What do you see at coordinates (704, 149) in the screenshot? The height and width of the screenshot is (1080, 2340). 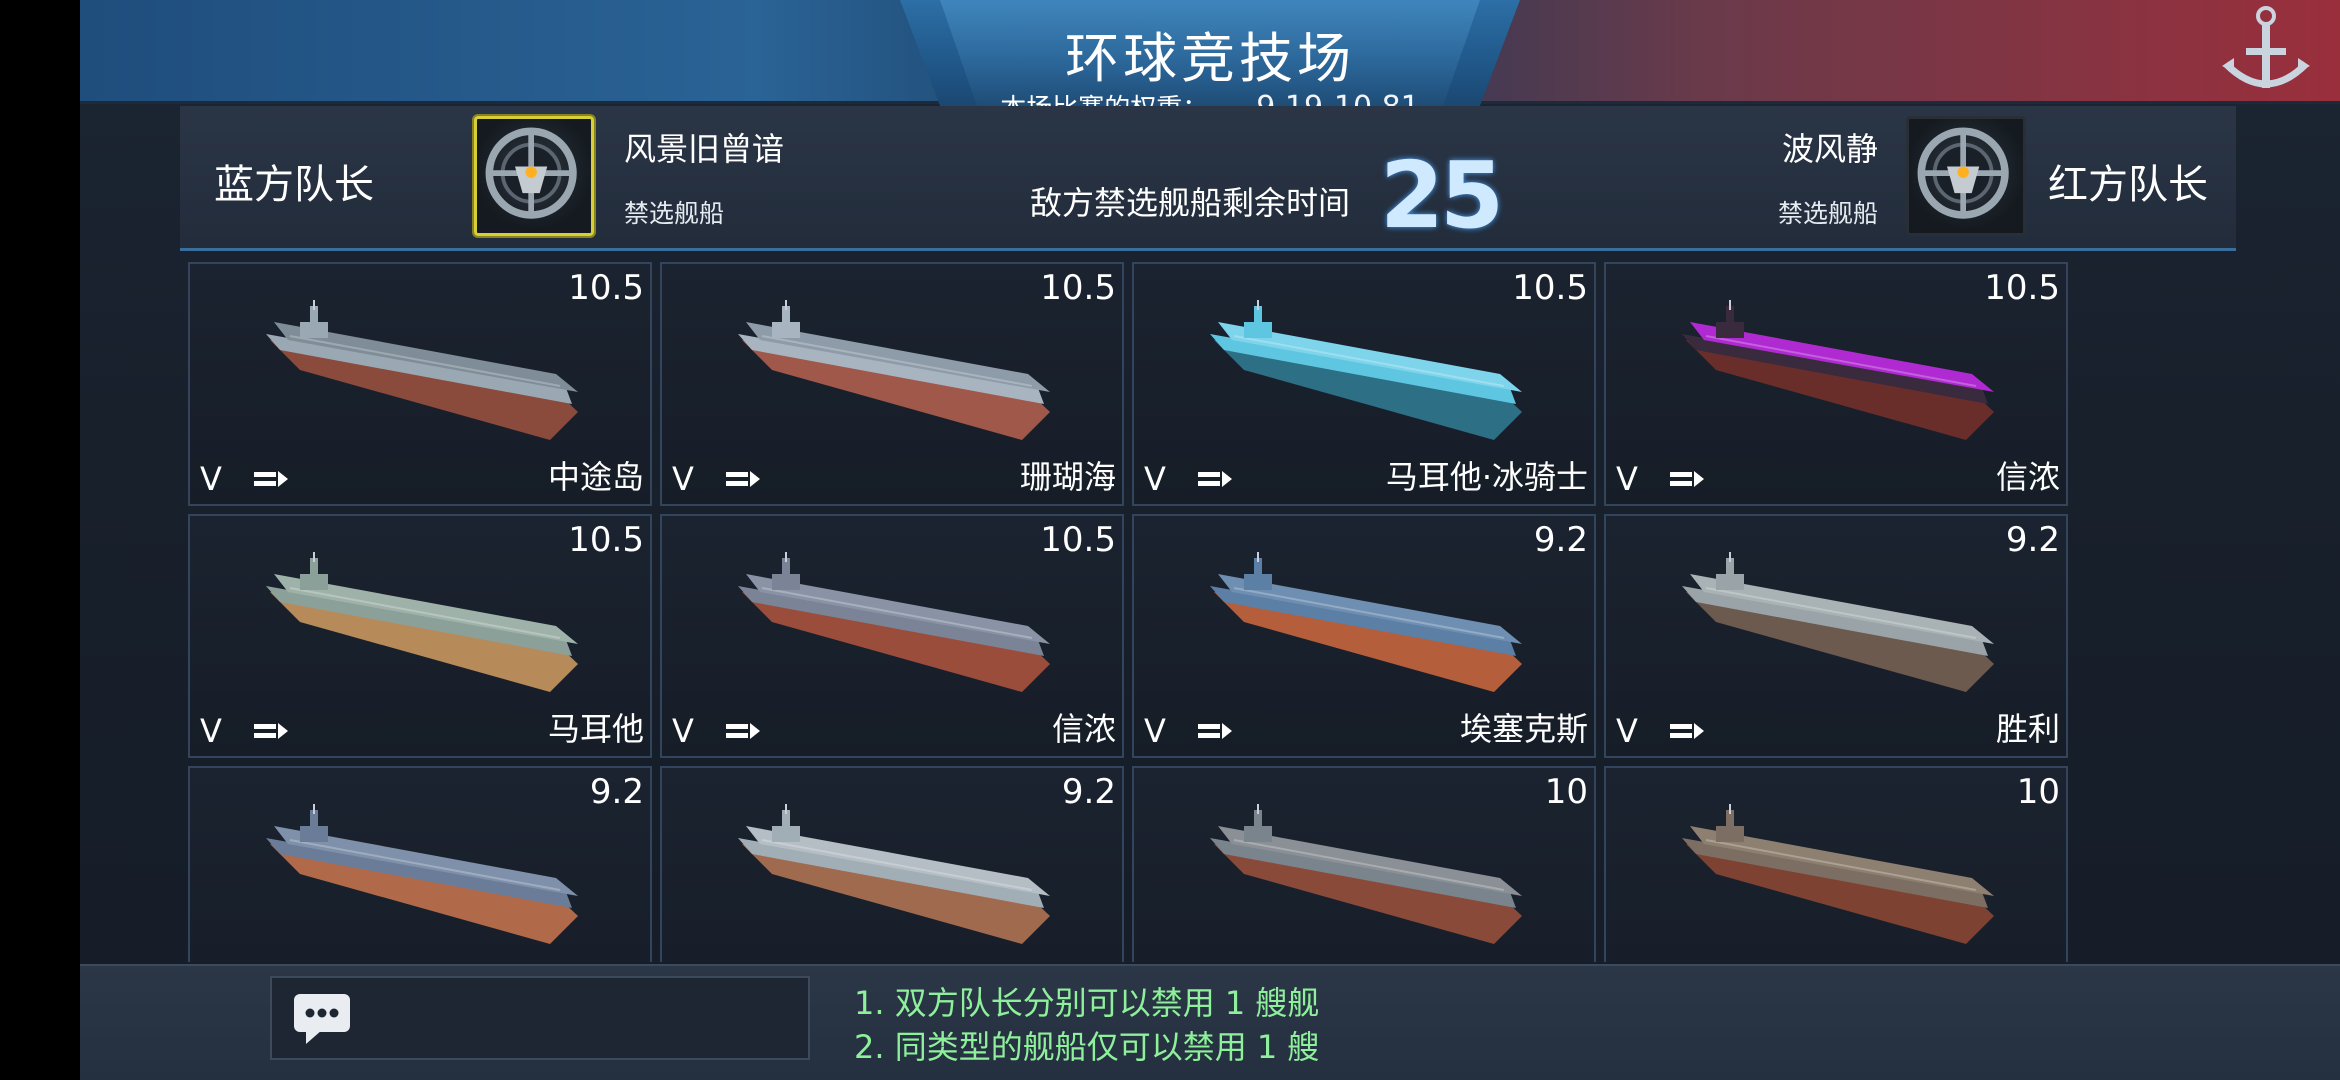 I see `blue-captain-name: 风景旧曾谙` at bounding box center [704, 149].